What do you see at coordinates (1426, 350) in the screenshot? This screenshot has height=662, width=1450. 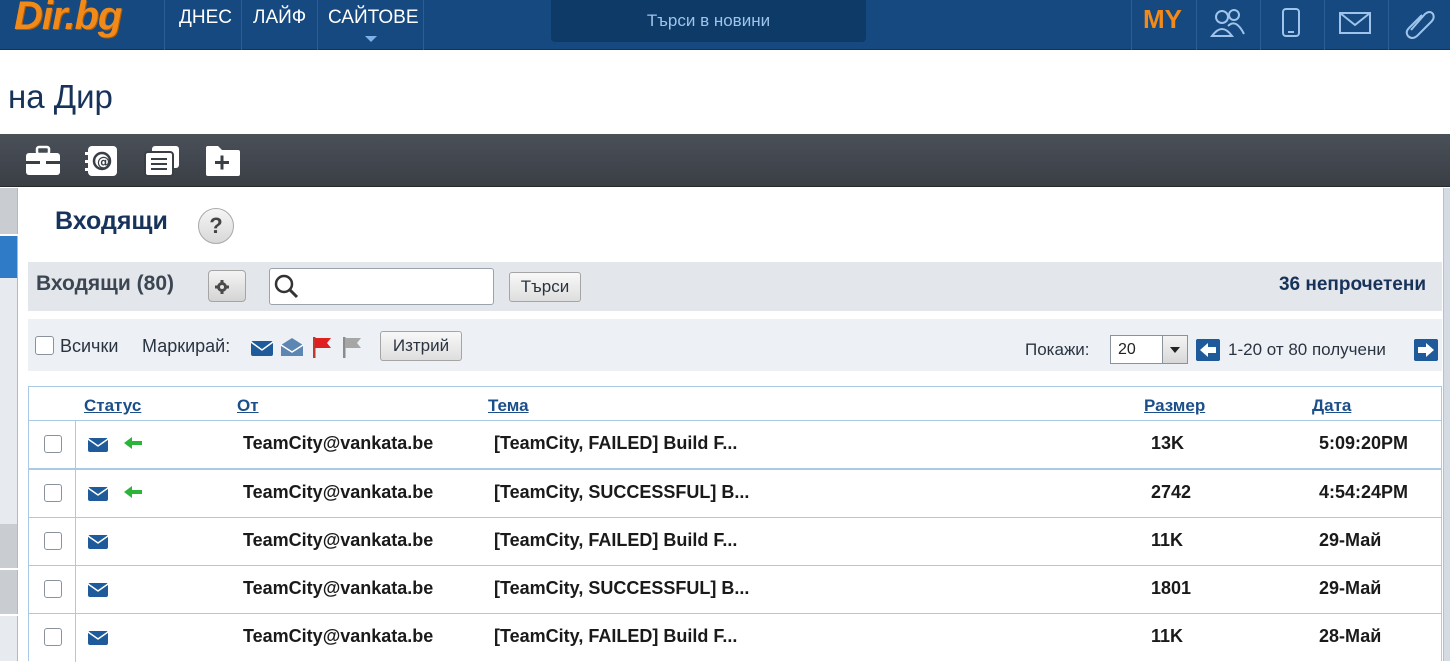 I see `next-page-icon` at bounding box center [1426, 350].